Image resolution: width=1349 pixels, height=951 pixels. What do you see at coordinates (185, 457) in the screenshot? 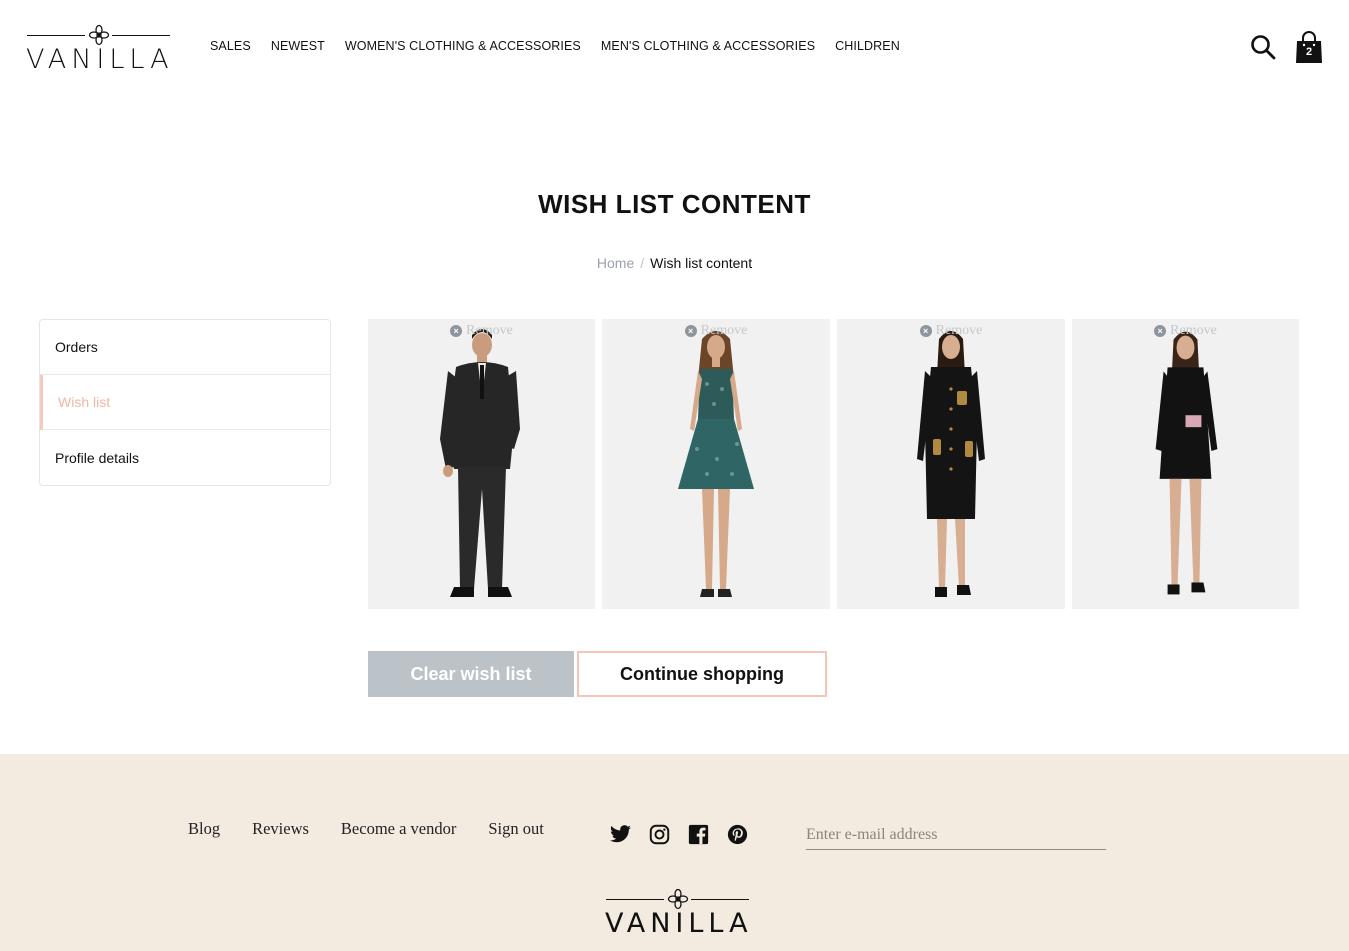
I see `sidebar-item-profile-details: Profile details` at bounding box center [185, 457].